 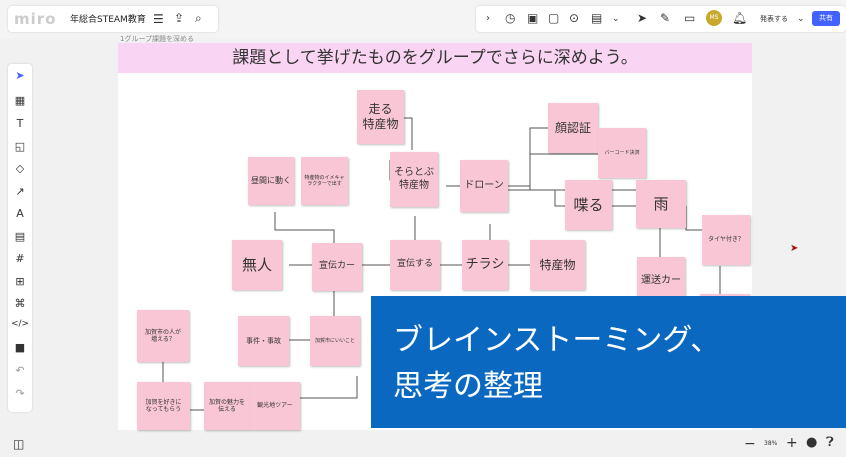 What do you see at coordinates (257, 265) in the screenshot?
I see `sticky-note: 無人` at bounding box center [257, 265].